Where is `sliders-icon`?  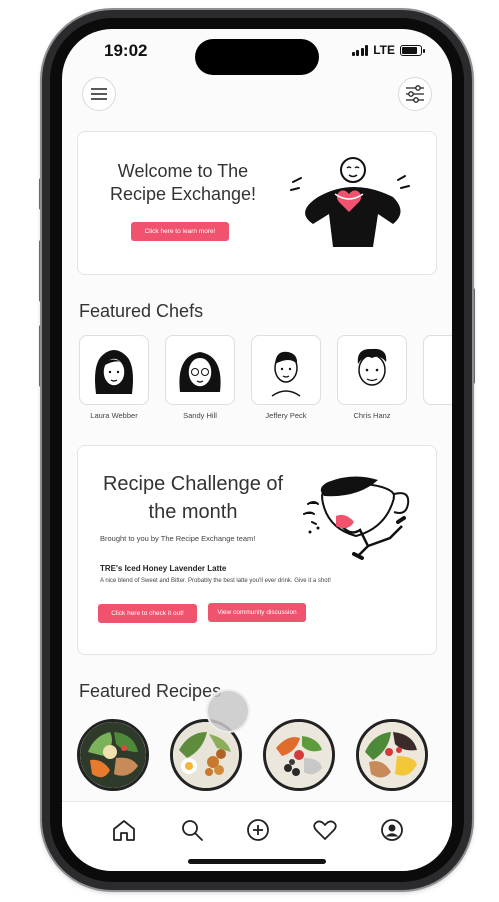
sliders-icon is located at coordinates (415, 94).